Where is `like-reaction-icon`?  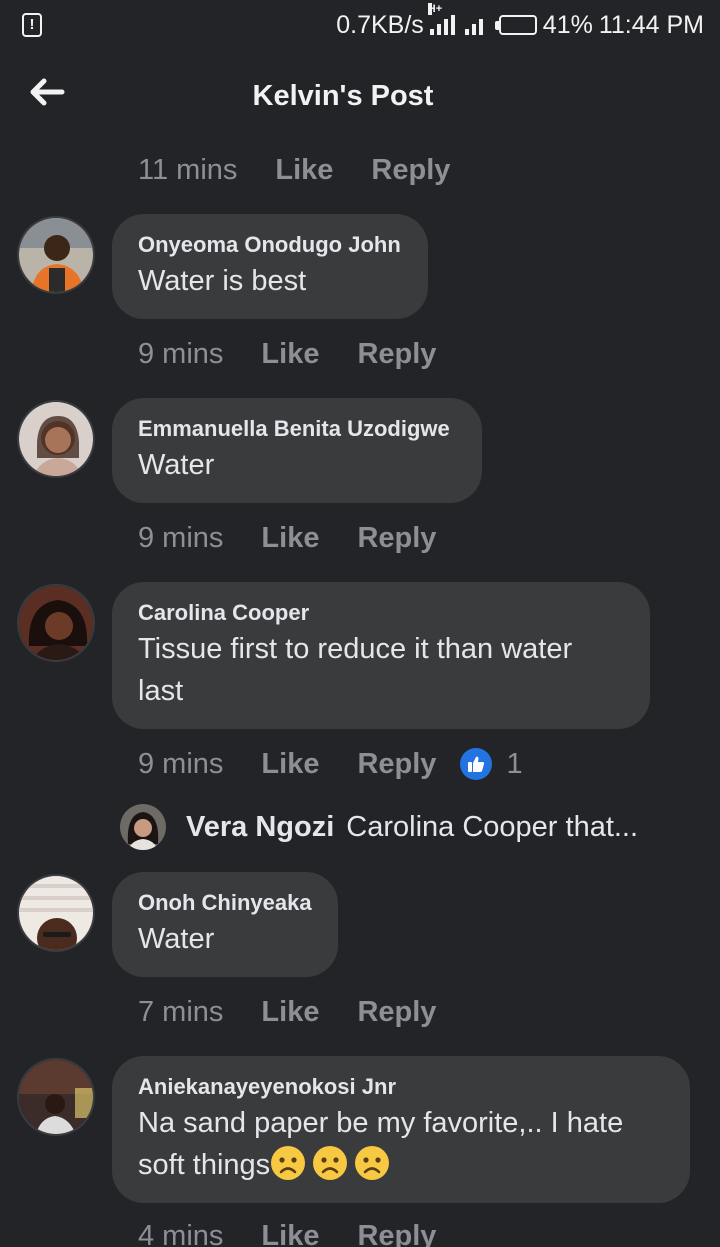
like-reaction-icon is located at coordinates (476, 764).